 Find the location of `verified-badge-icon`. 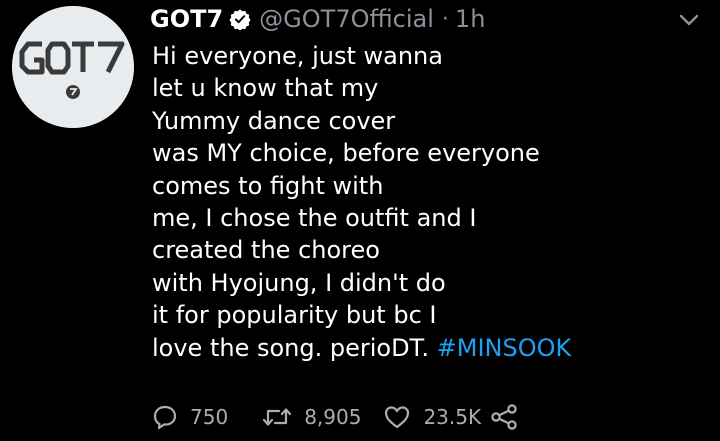

verified-badge-icon is located at coordinates (240, 19).